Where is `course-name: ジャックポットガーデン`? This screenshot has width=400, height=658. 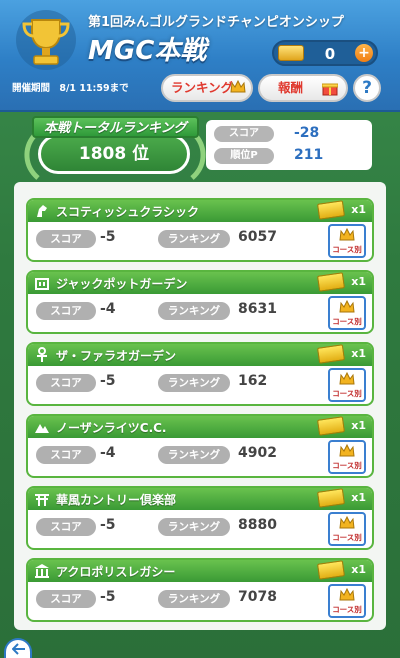
course-name: ジャックポットガーデン is located at coordinates (122, 284).